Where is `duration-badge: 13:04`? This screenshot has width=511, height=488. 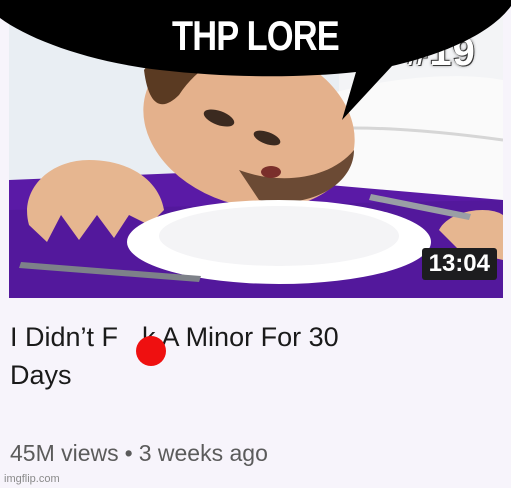
duration-badge: 13:04 is located at coordinates (459, 264).